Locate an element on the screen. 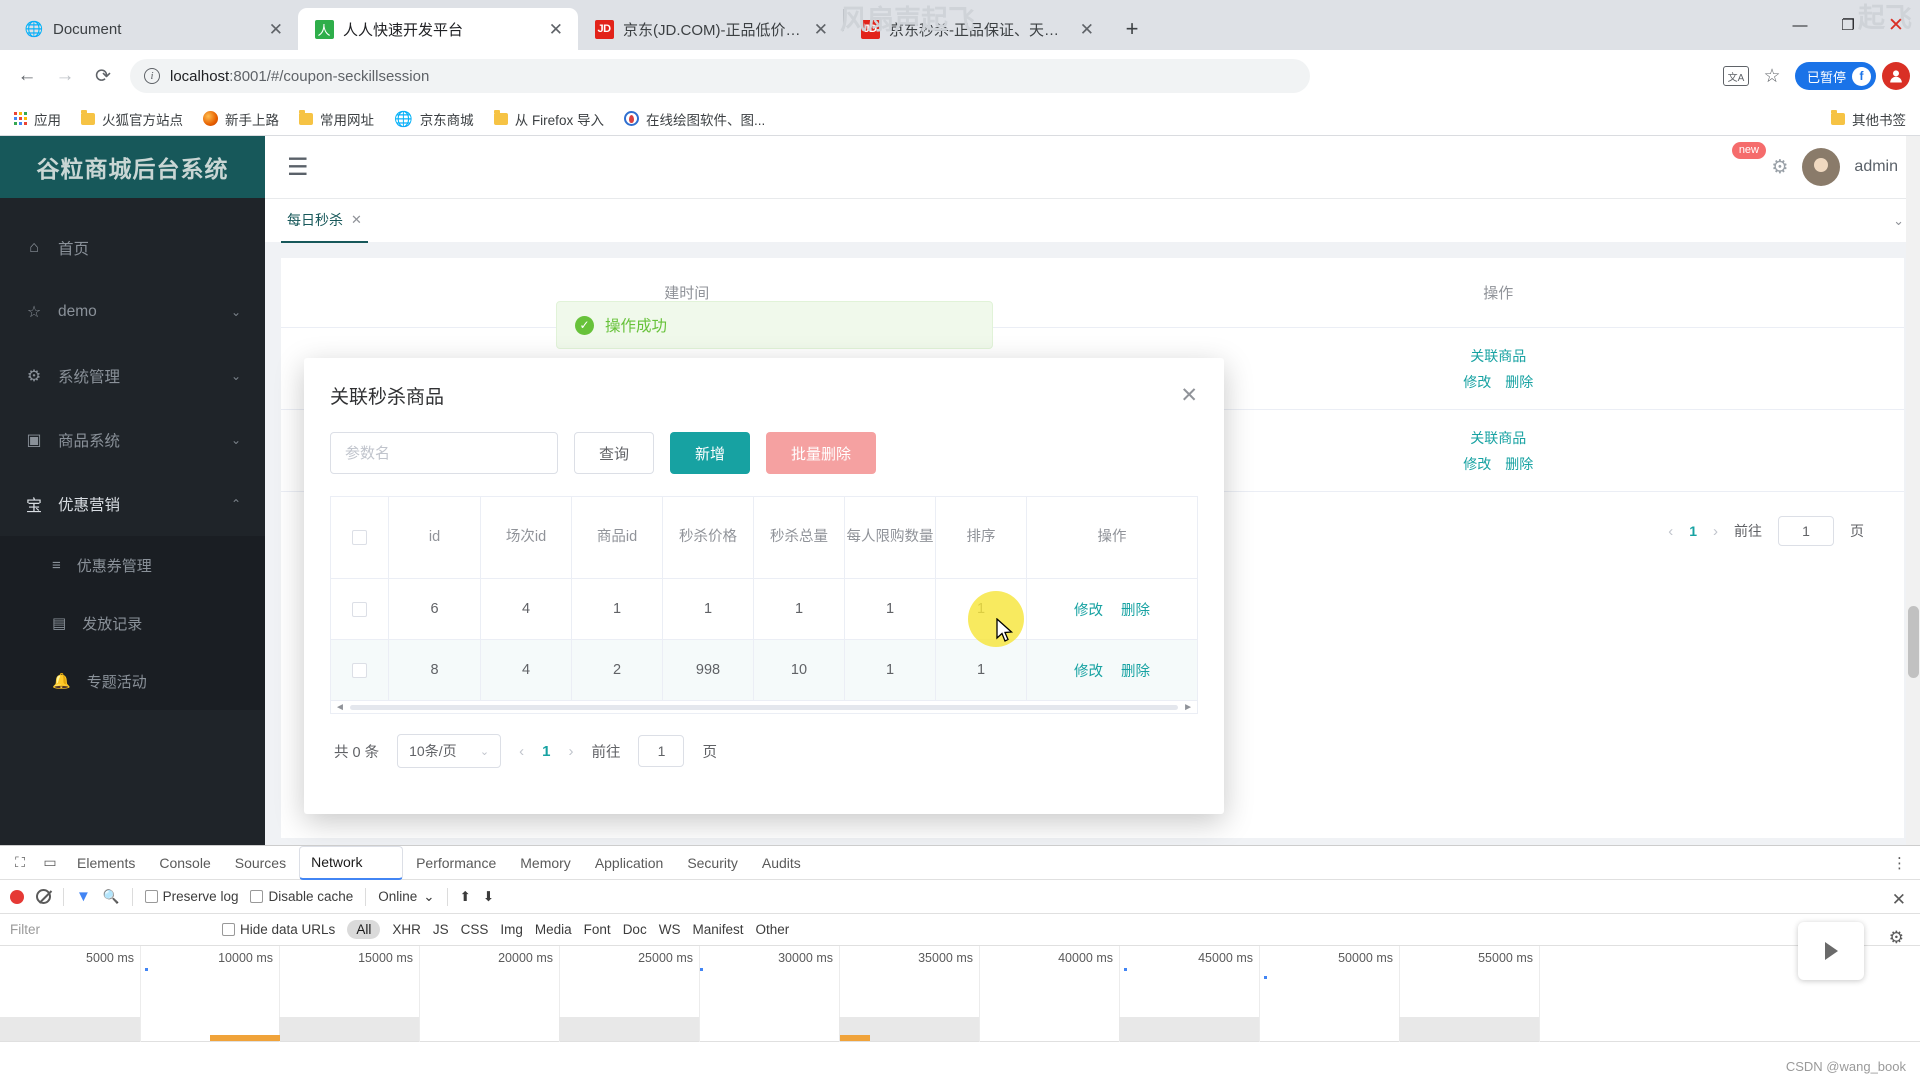 This screenshot has height=1080, width=1920. row-checkbox-cell is located at coordinates (360, 609).